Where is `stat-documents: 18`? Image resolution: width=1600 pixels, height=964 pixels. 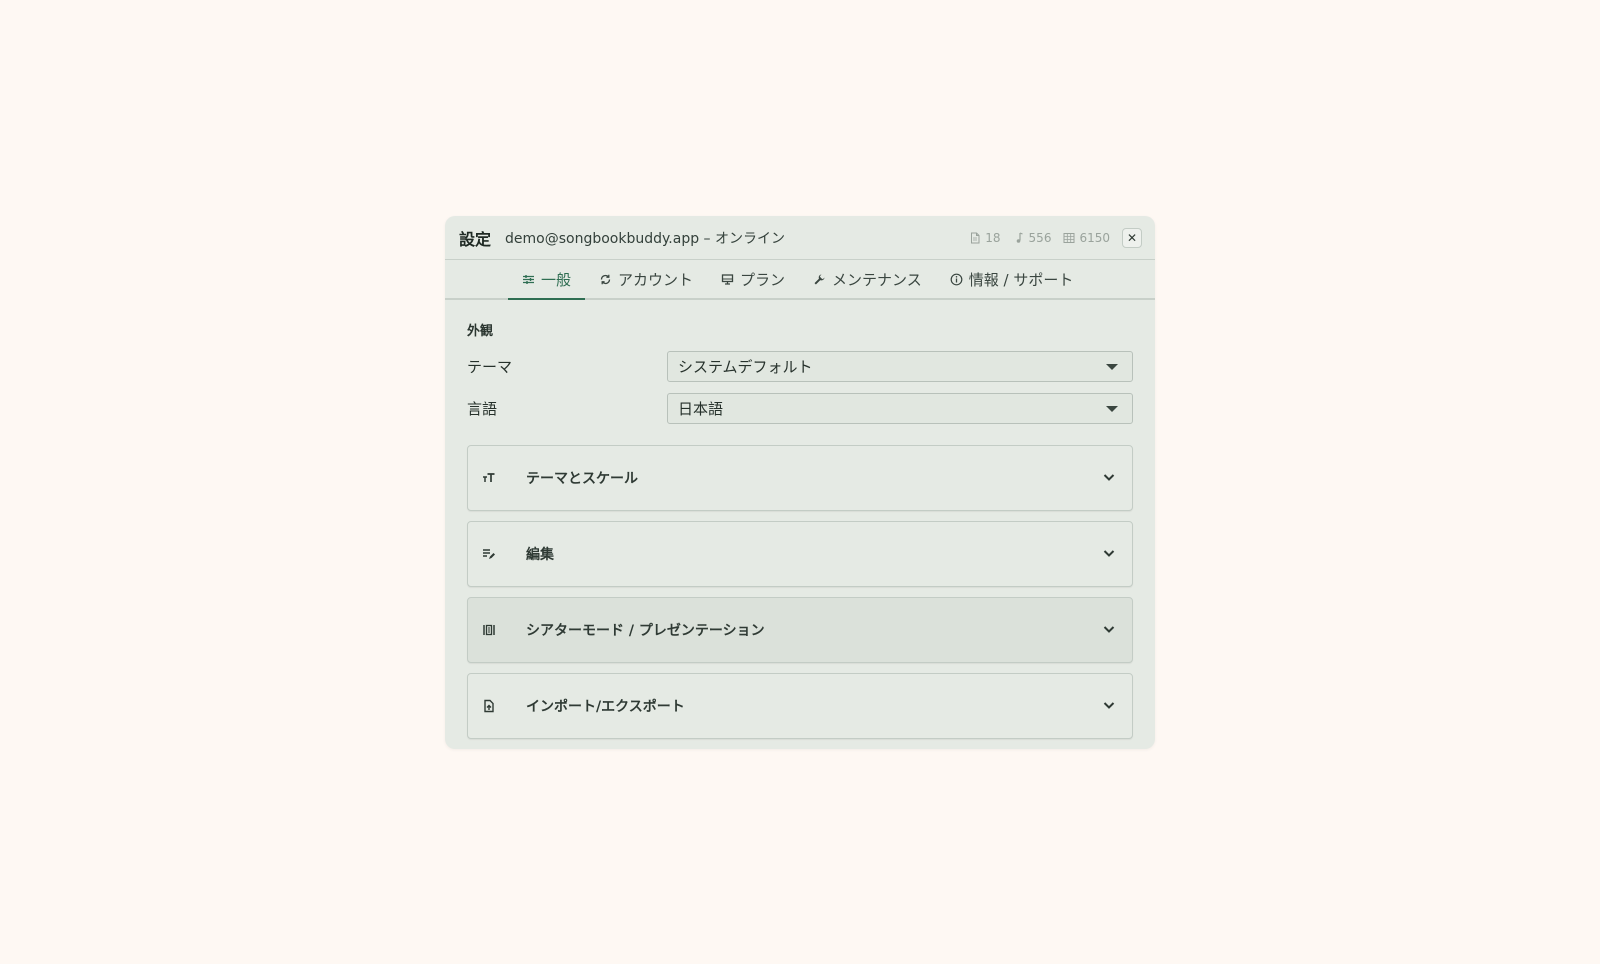
stat-documents: 18 is located at coordinates (985, 237).